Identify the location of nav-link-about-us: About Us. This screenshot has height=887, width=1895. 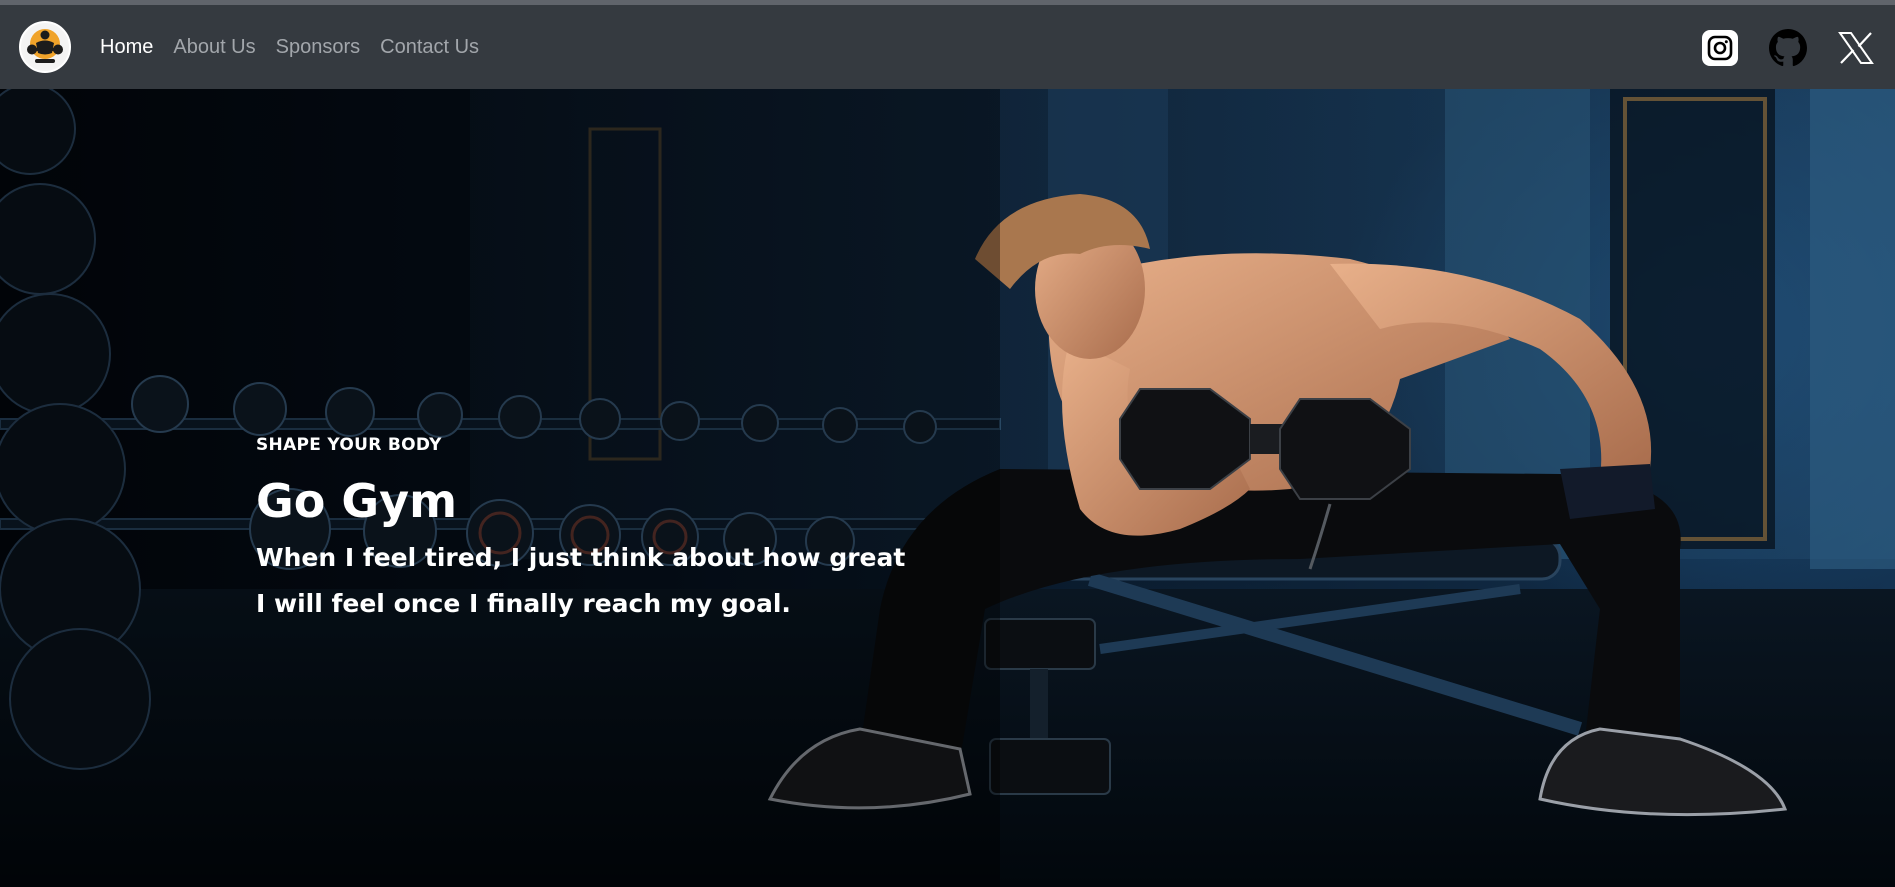
(214, 47).